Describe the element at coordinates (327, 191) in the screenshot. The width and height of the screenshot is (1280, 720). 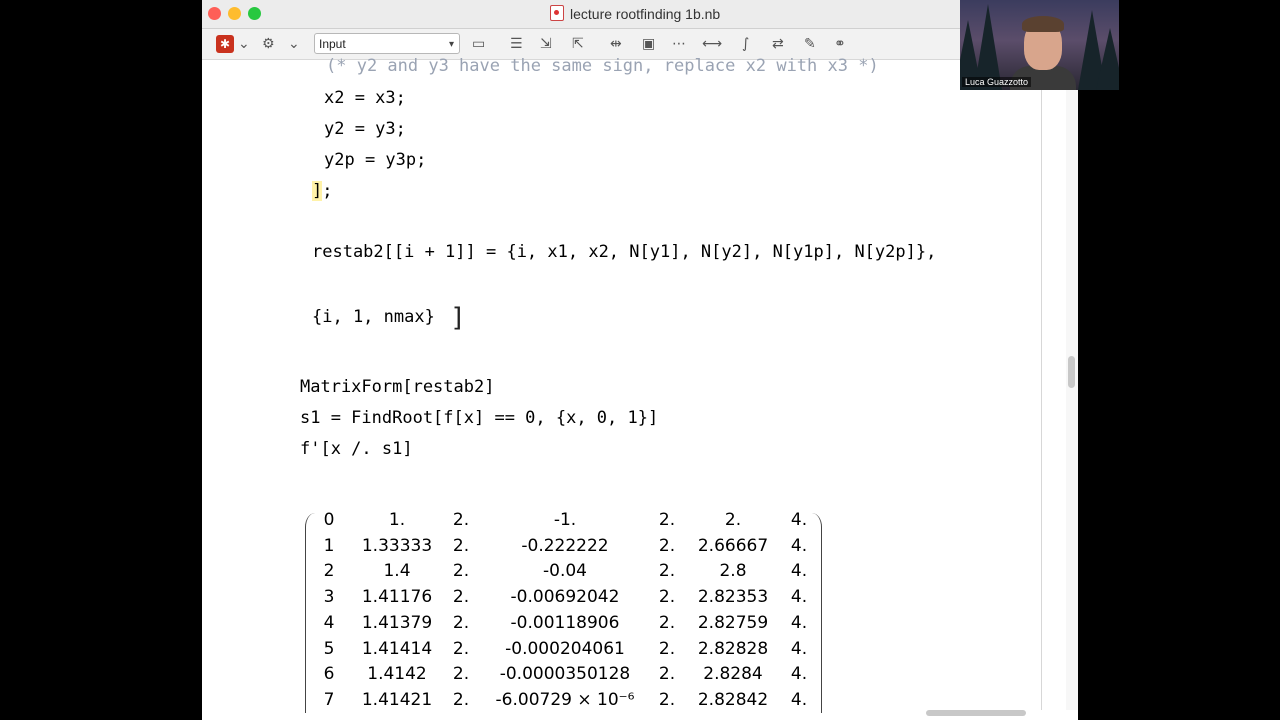
I see `semicolon: ;` at that location.